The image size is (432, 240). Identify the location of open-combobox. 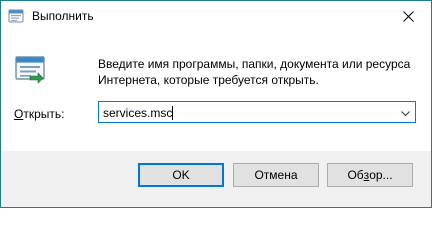
(257, 112).